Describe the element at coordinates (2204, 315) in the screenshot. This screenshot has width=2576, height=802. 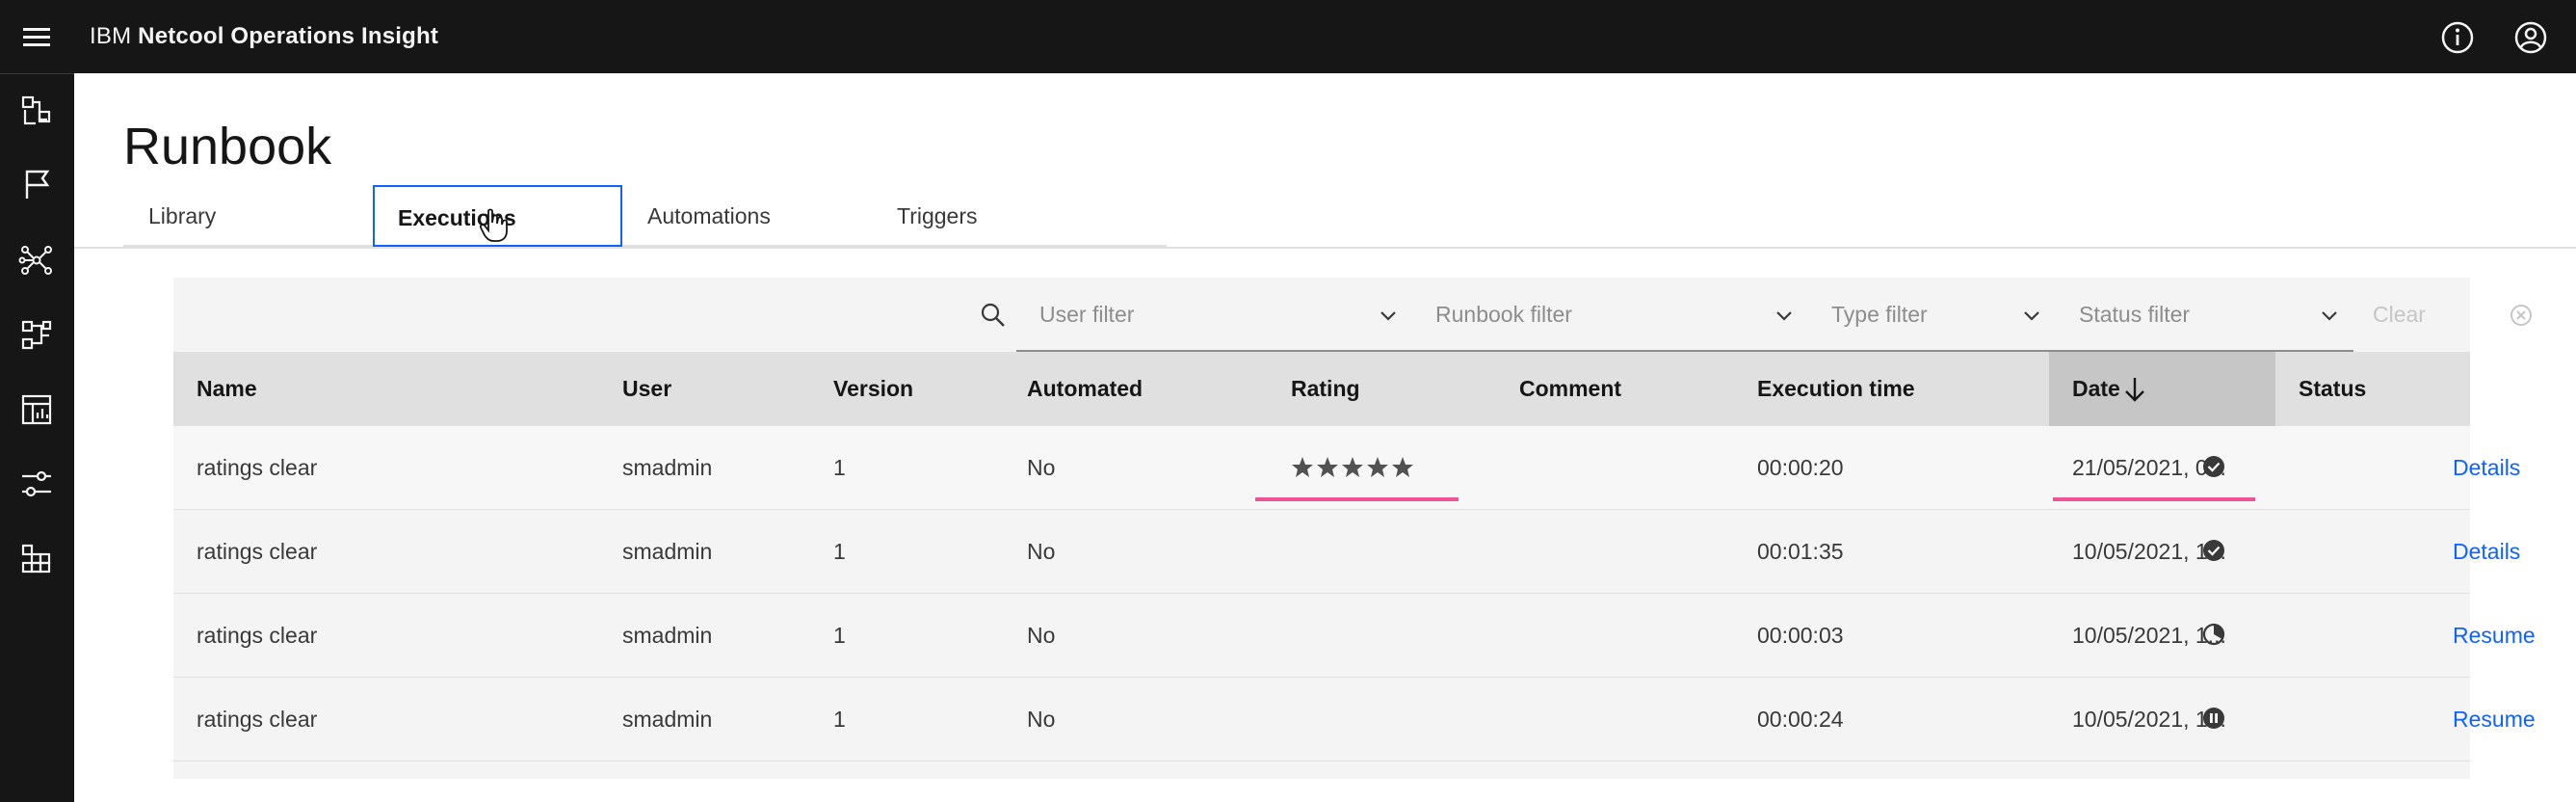
I see `status-filter-dropdown: Status filter` at that location.